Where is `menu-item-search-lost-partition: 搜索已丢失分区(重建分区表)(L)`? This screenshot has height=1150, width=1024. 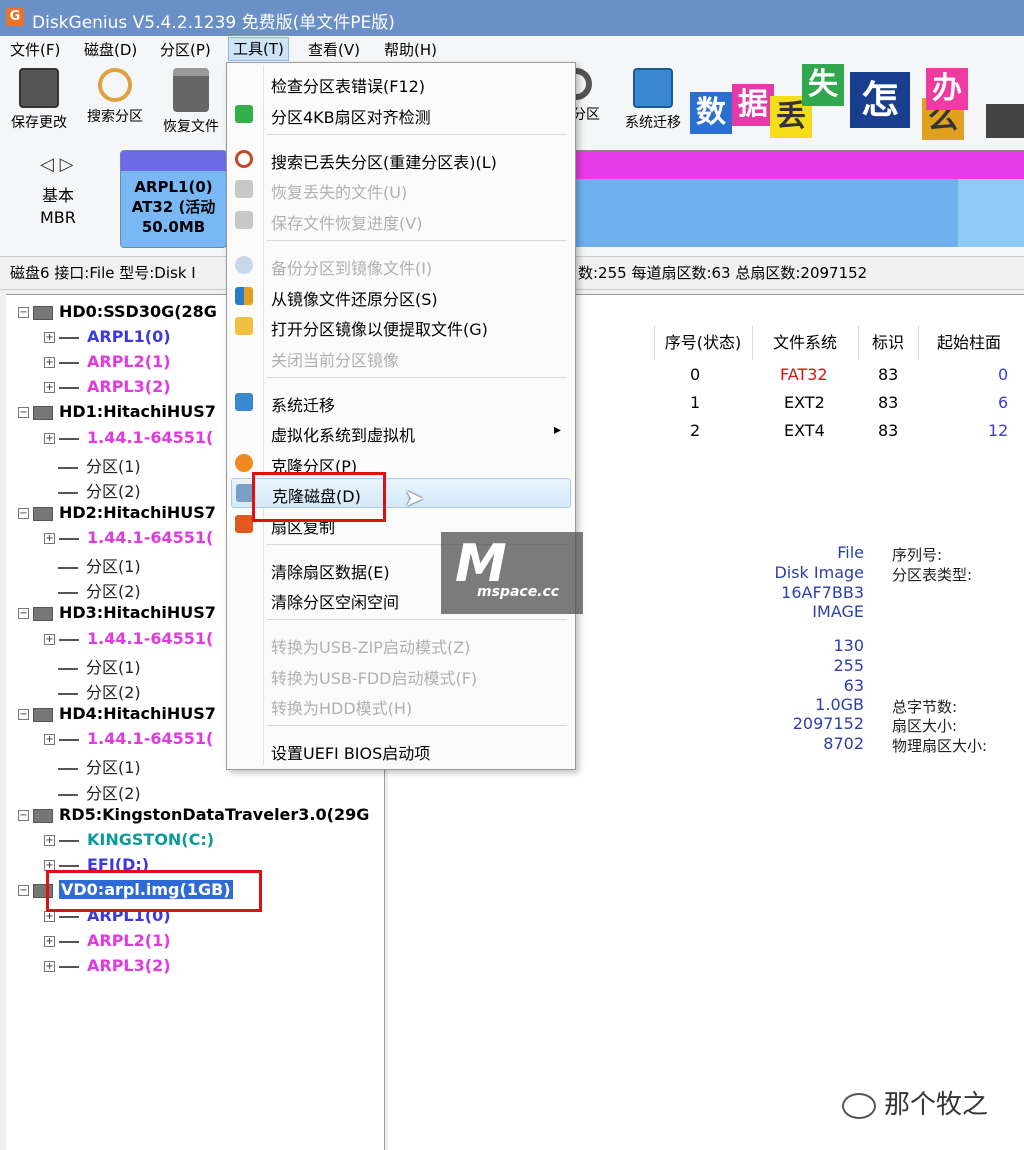 menu-item-search-lost-partition: 搜索已丢失分区(重建分区表)(L) is located at coordinates (401, 159).